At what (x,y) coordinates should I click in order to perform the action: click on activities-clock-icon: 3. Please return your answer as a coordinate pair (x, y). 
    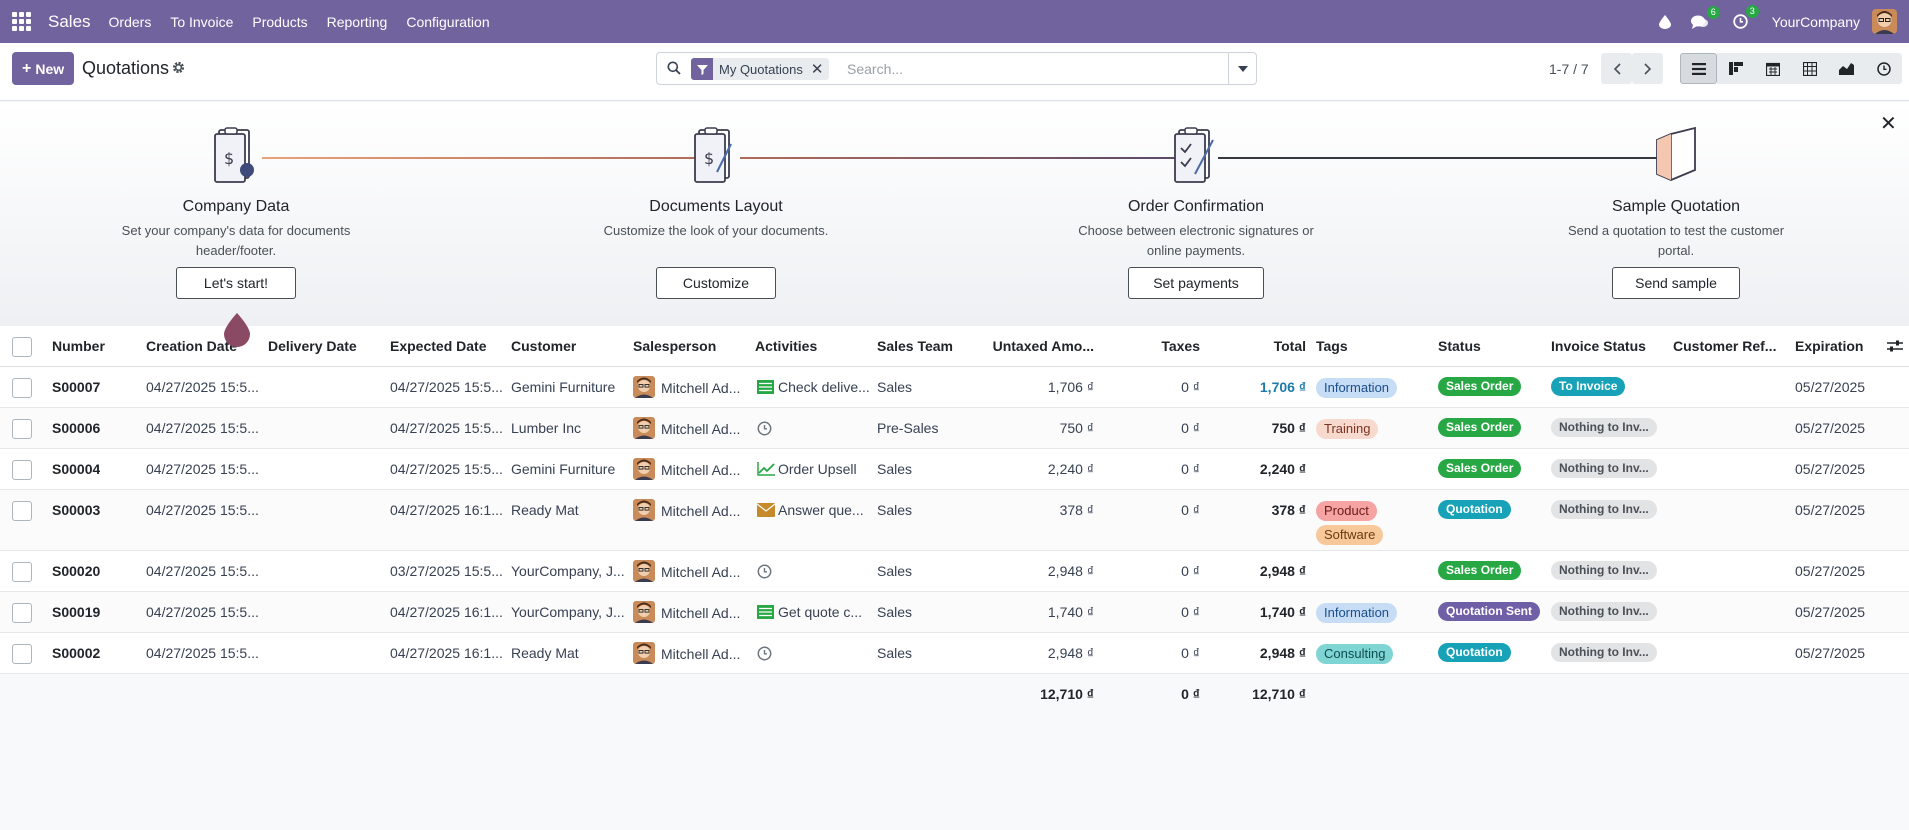
    Looking at the image, I should click on (1746, 17).